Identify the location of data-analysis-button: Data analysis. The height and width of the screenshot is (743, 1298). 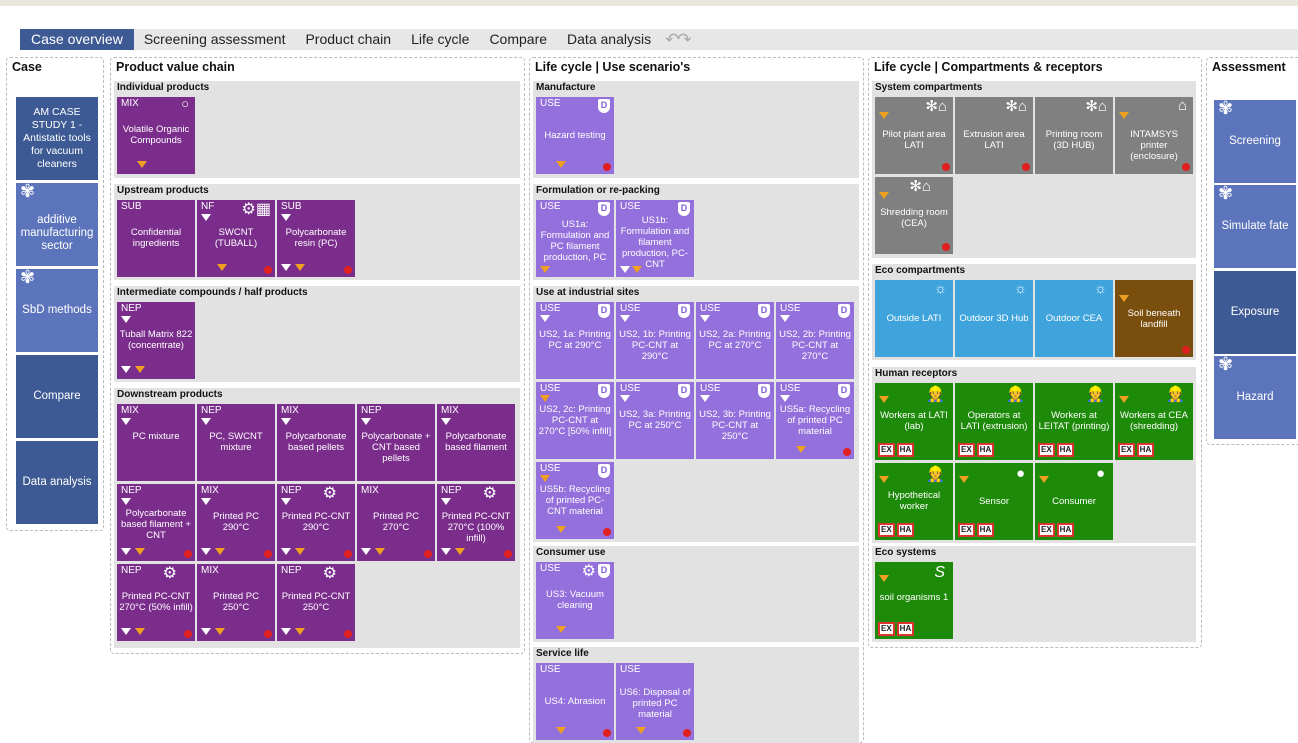
(57, 482).